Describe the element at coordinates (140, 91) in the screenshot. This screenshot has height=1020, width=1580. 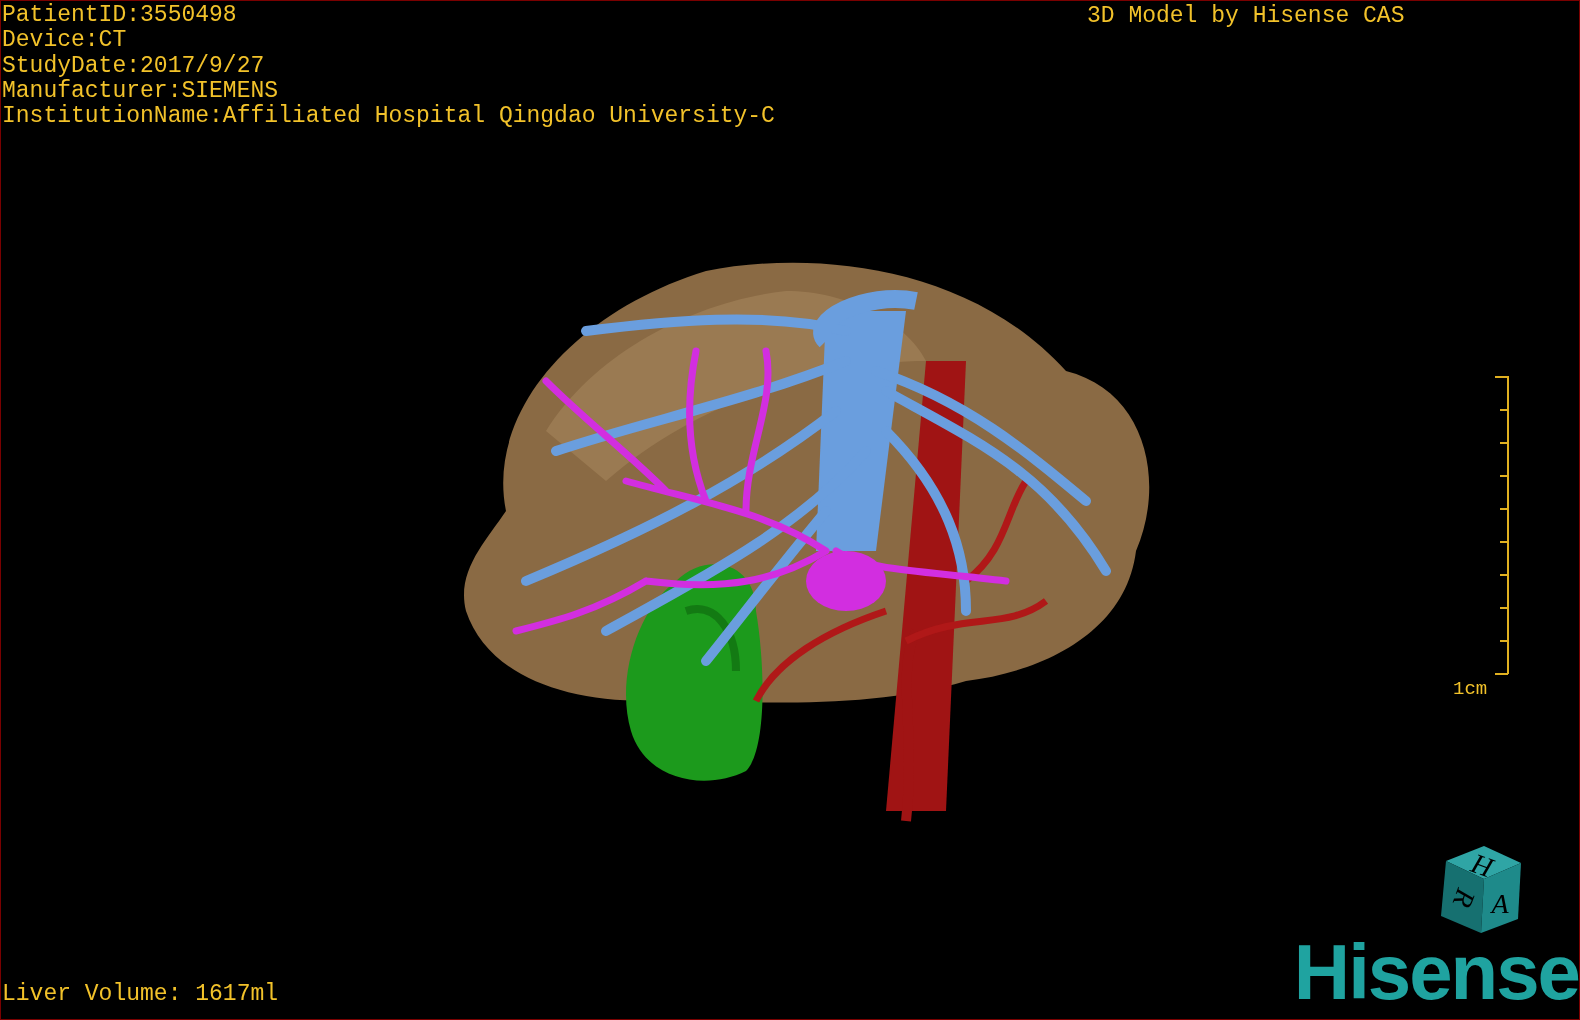
I see `study-info-line: Manufacturer:SIEMENS` at that location.